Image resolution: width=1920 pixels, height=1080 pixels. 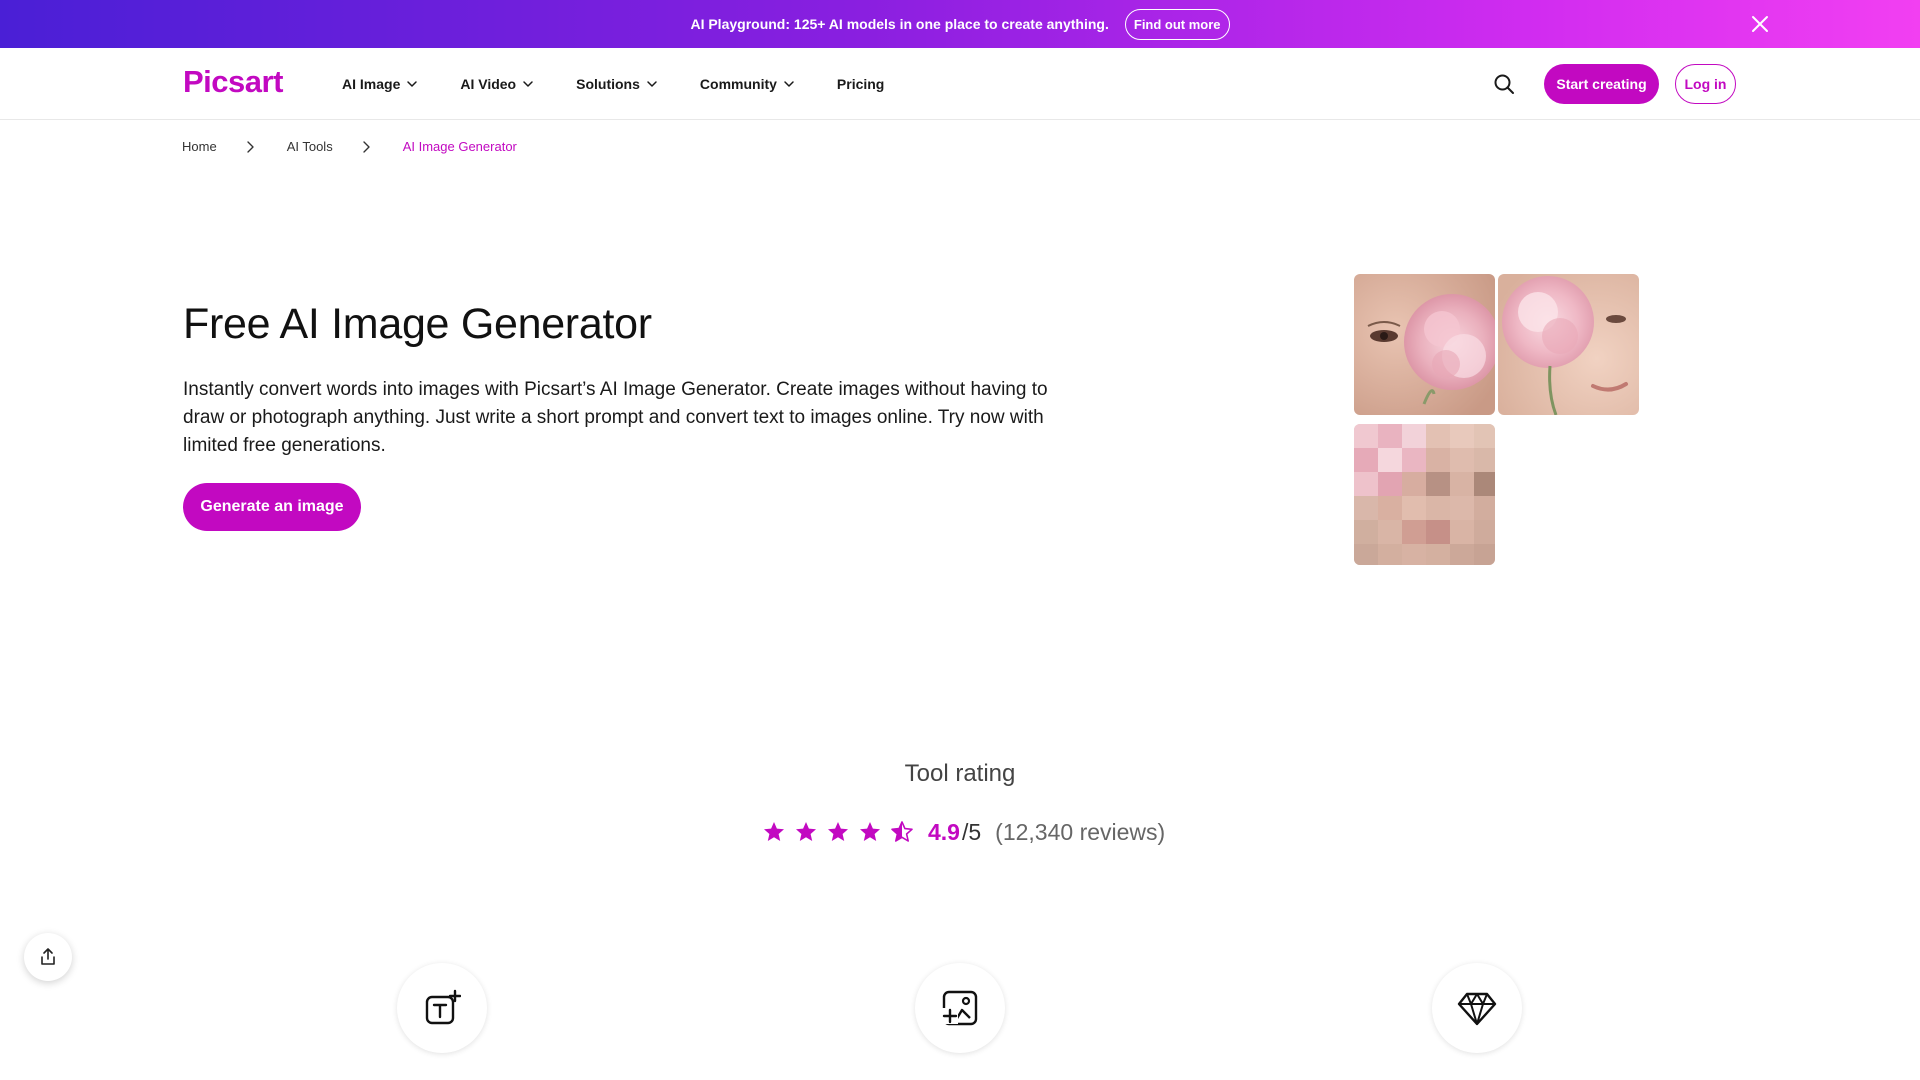 What do you see at coordinates (371, 84) in the screenshot?
I see `nav-item-label: AI Image` at bounding box center [371, 84].